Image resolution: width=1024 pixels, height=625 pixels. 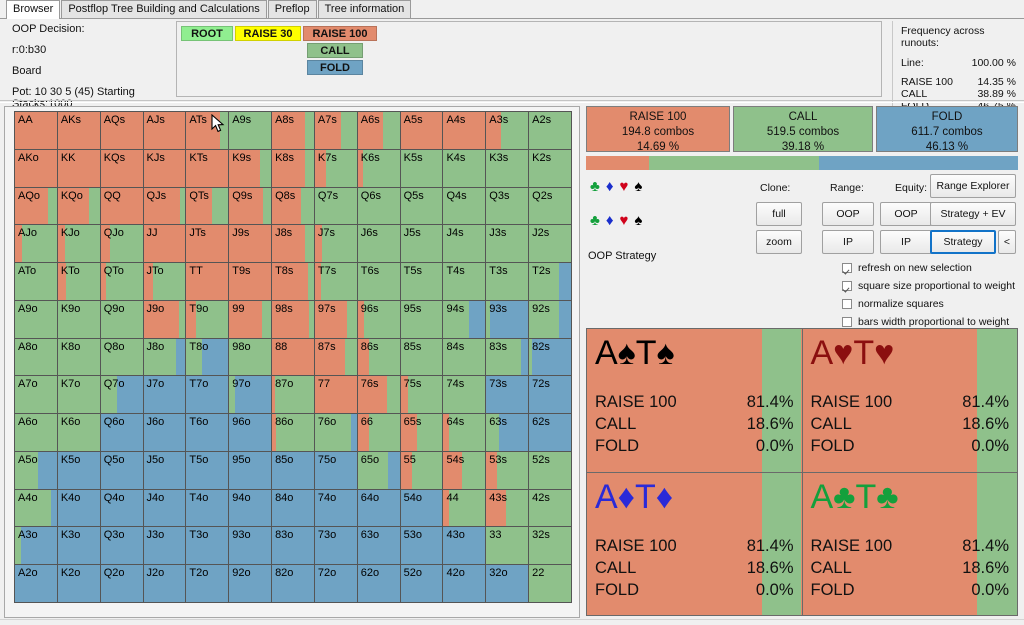 What do you see at coordinates (421, 395) in the screenshot?
I see `range-cell-75s: 75s` at bounding box center [421, 395].